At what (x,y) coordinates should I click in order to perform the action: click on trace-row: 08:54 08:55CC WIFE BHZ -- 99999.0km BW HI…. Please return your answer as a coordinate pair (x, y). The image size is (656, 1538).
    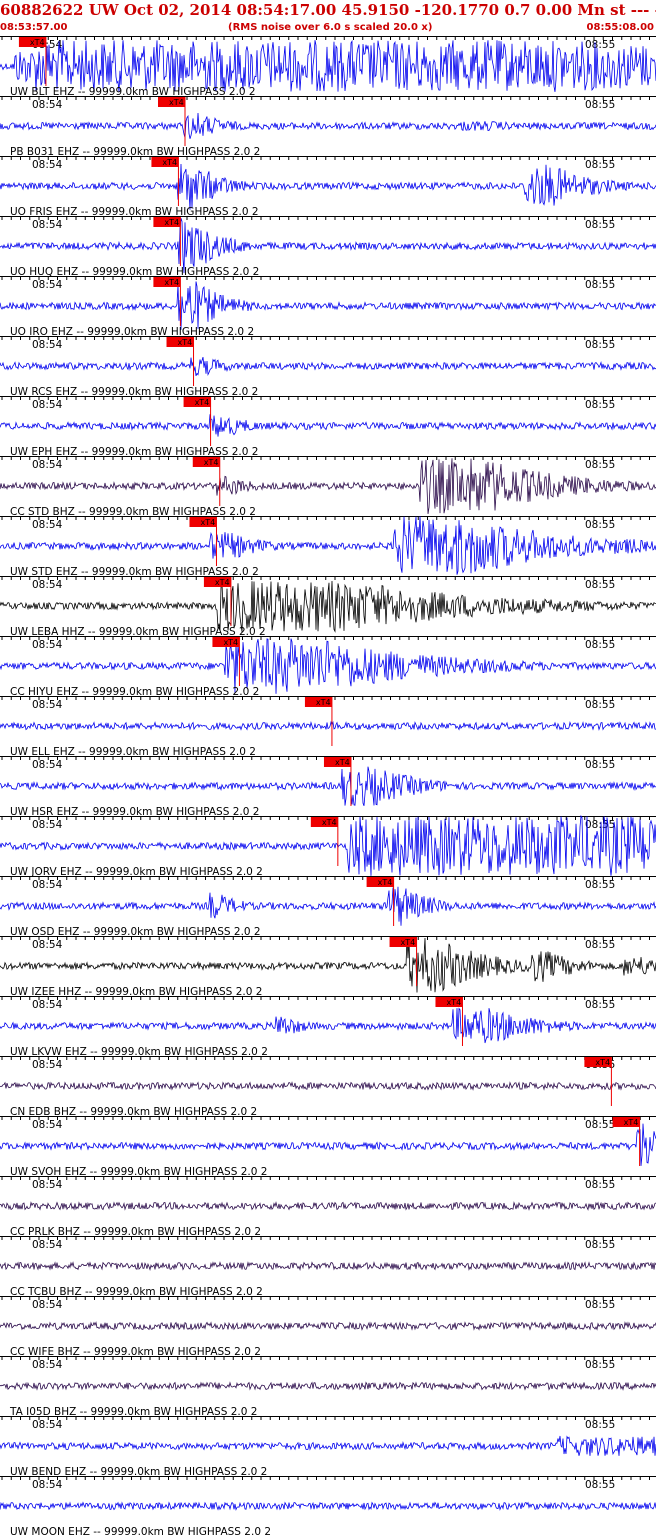
    Looking at the image, I should click on (328, 1327).